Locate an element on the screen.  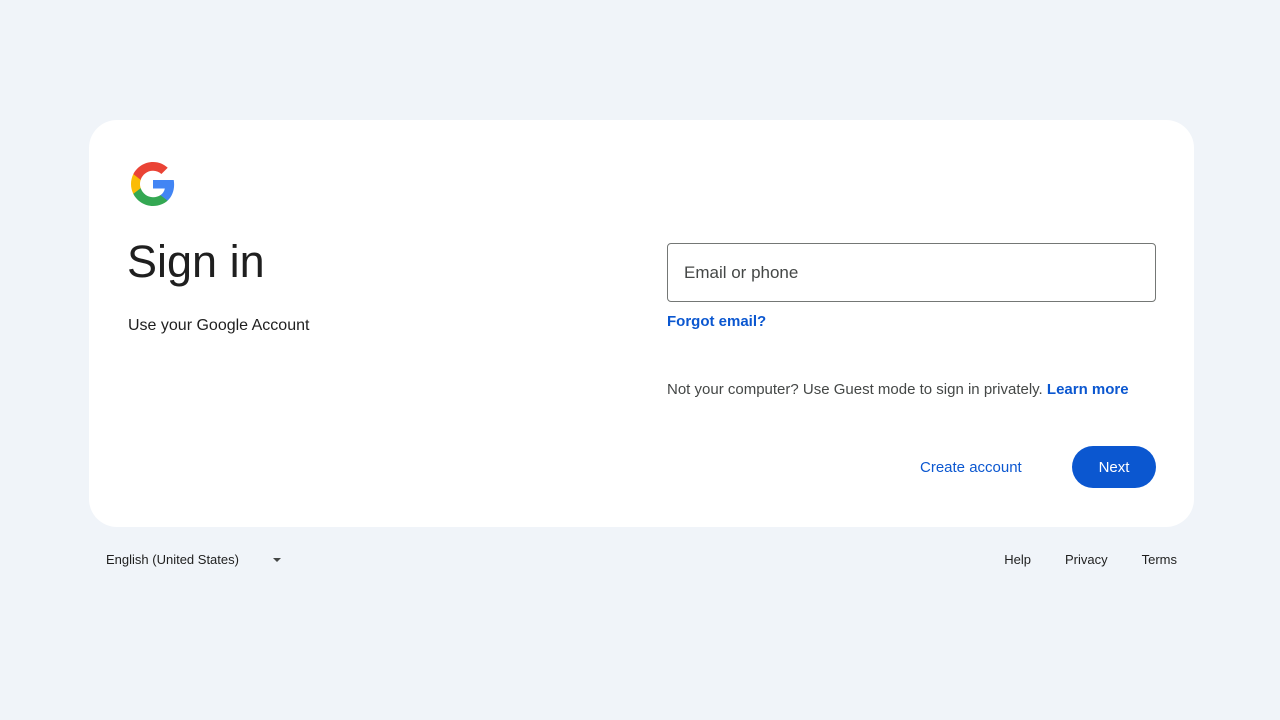
footer-terms-link: Terms is located at coordinates (1159, 559).